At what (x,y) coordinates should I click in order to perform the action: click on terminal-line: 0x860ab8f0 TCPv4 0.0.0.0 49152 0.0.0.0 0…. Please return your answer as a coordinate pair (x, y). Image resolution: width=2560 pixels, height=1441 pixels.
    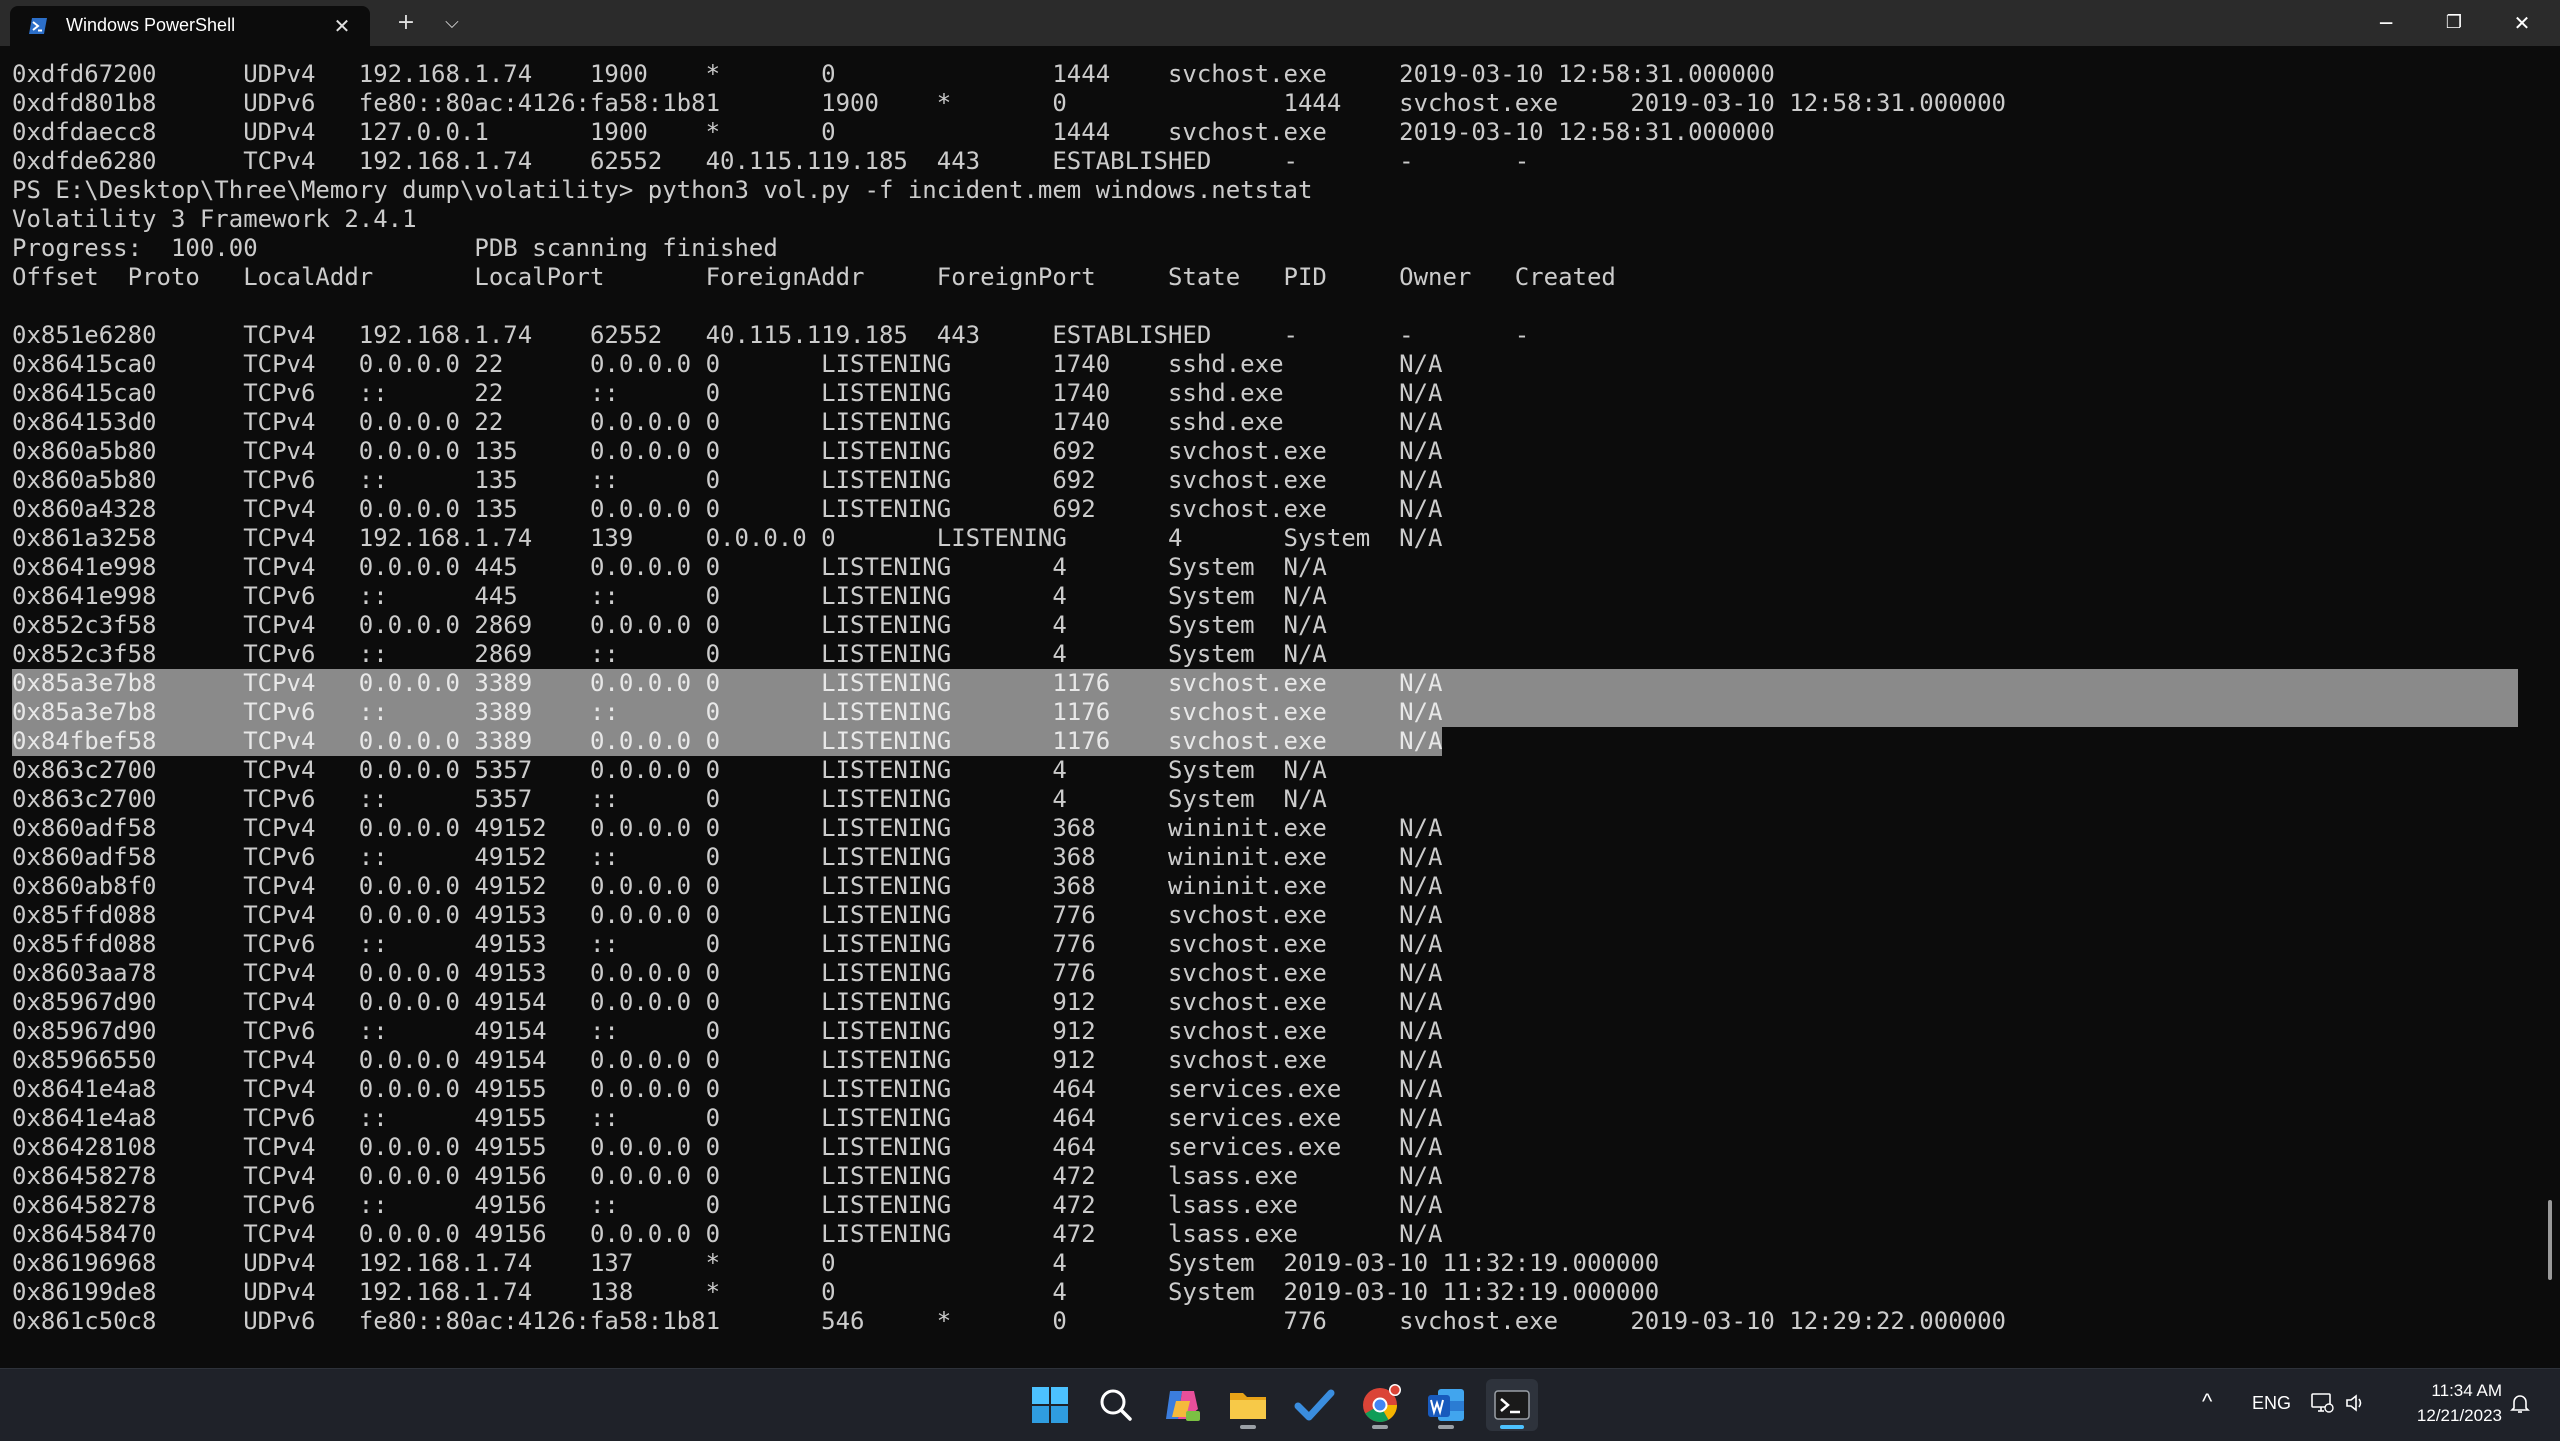
    Looking at the image, I should click on (727, 886).